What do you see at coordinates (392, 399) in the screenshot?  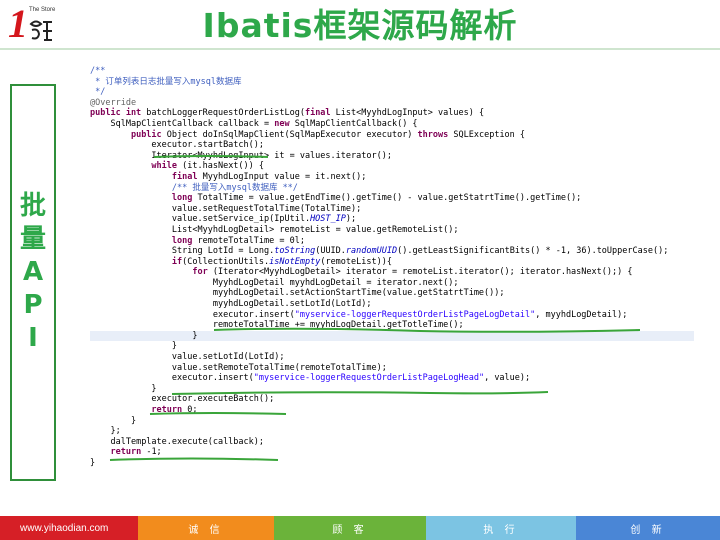 I see `code-line: executor.executeBatch();` at bounding box center [392, 399].